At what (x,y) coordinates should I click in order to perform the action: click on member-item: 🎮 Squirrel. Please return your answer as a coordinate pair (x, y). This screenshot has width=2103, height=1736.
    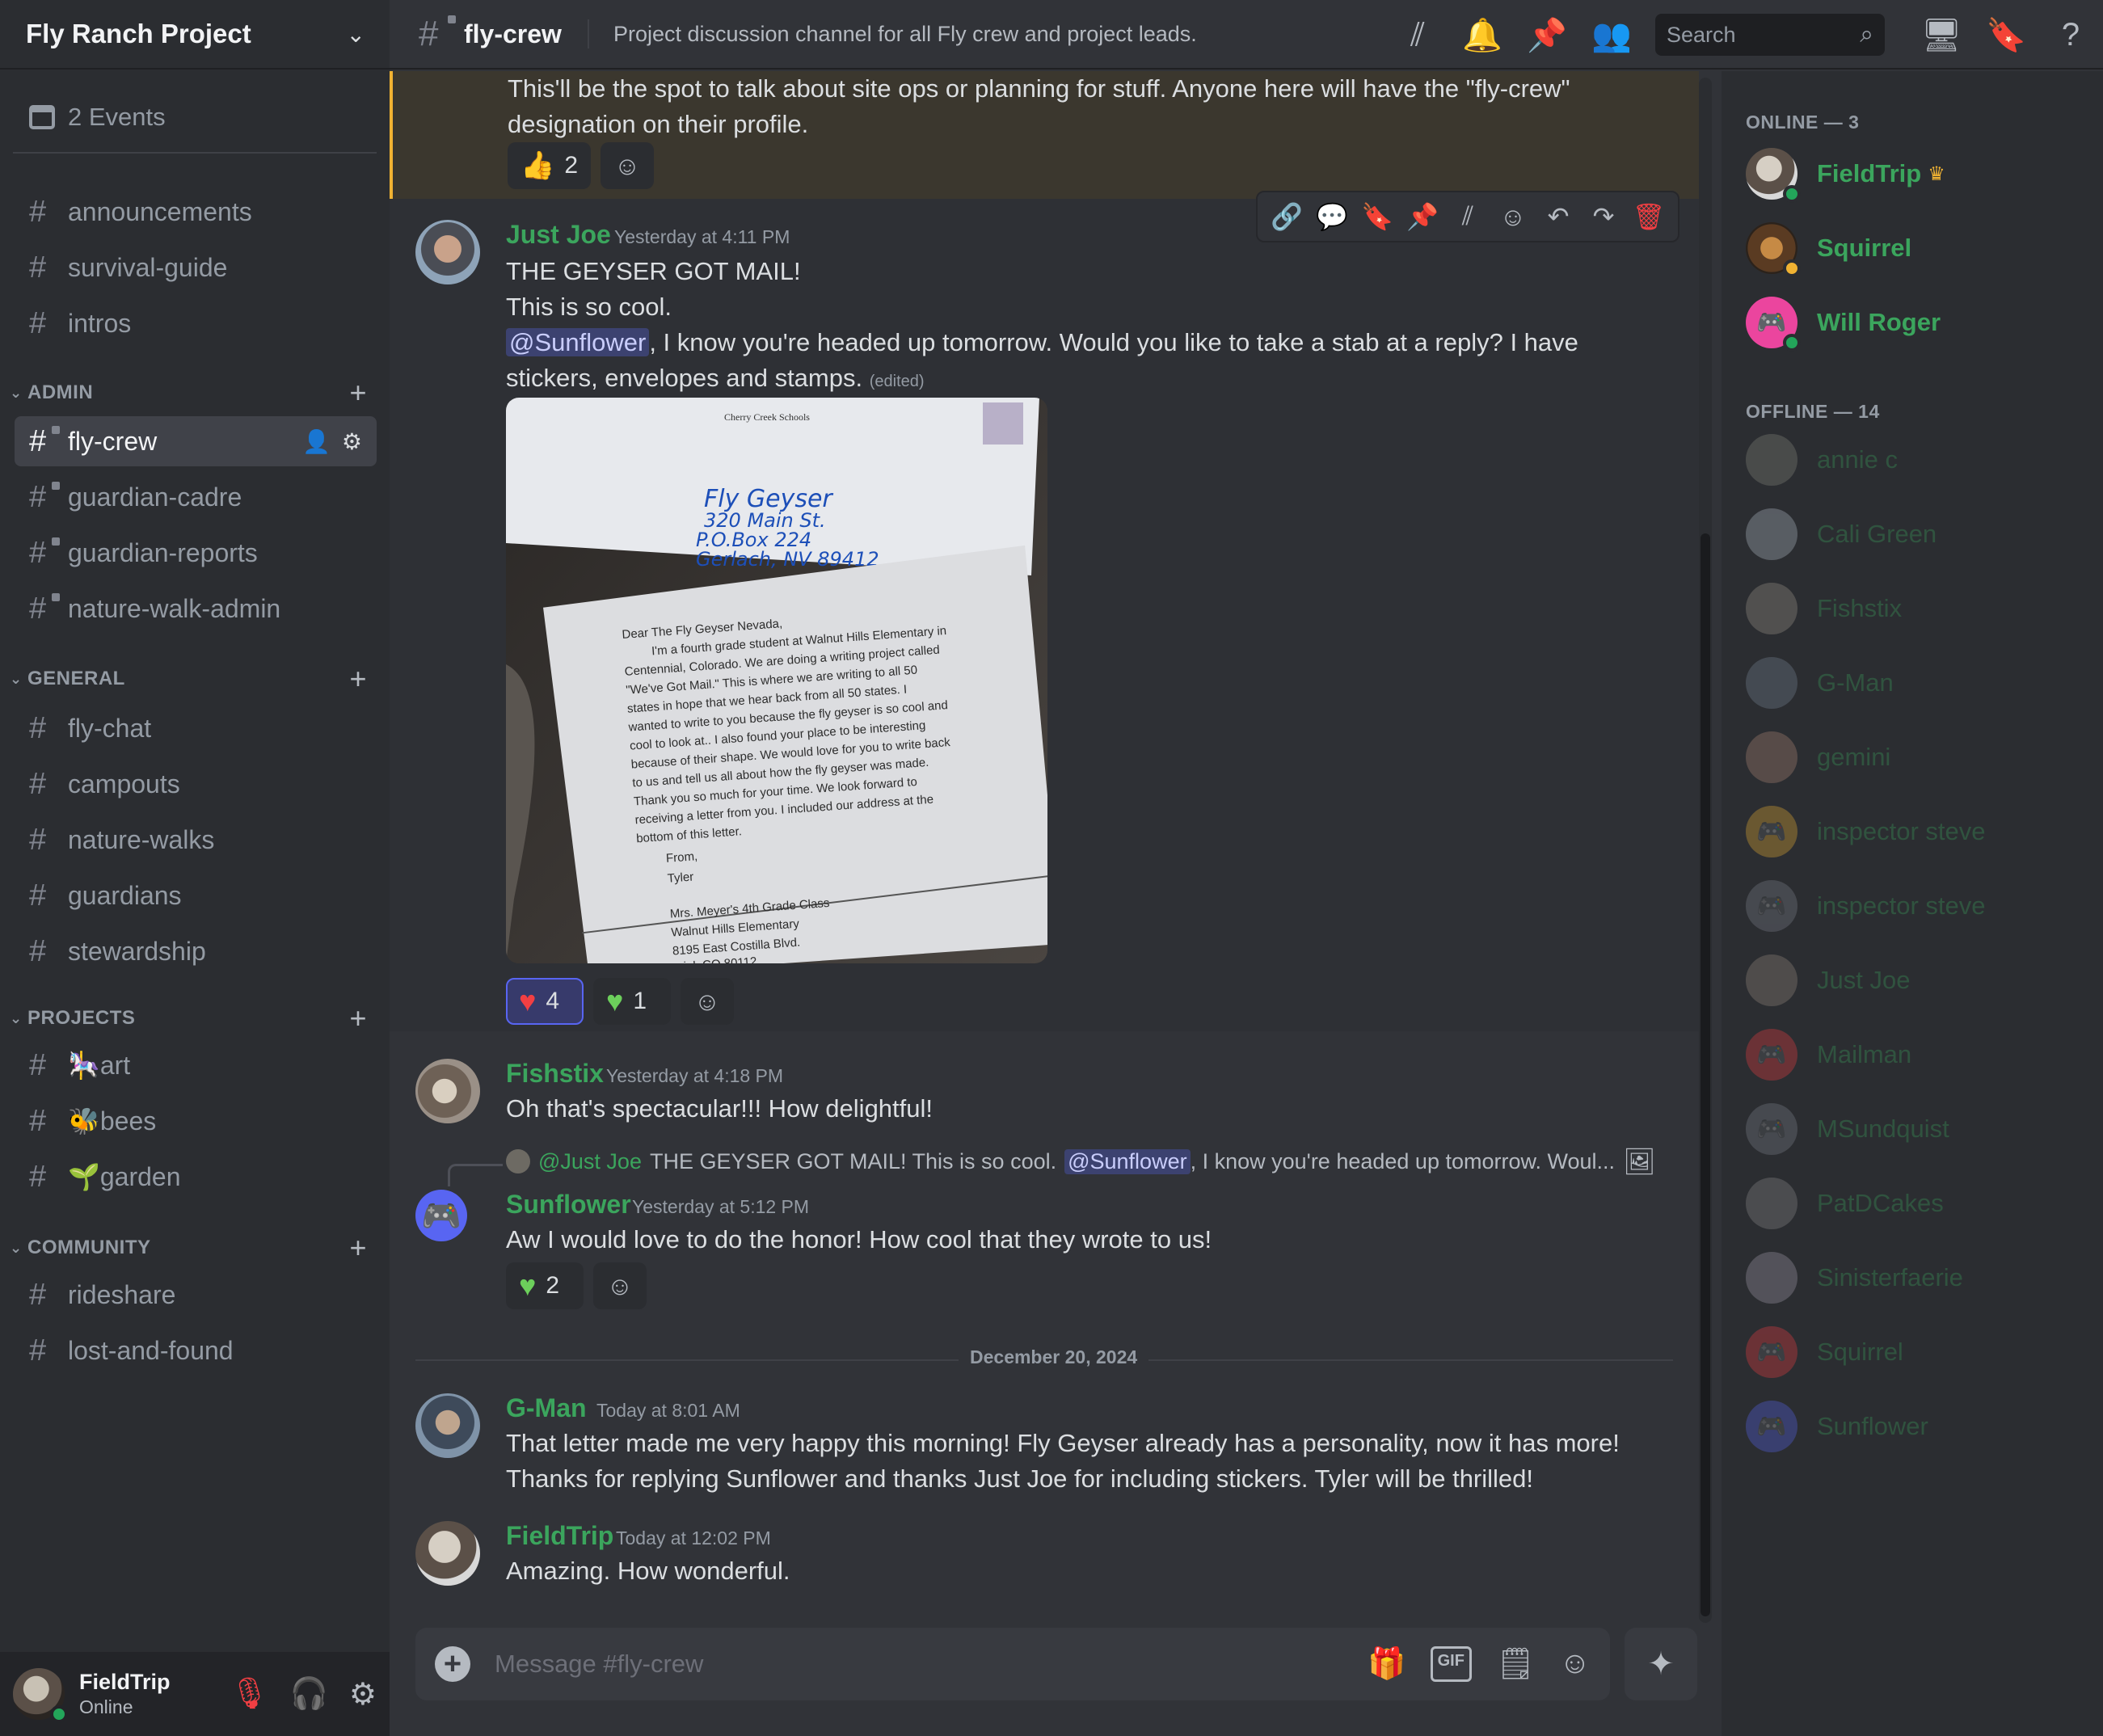
    Looking at the image, I should click on (1919, 1352).